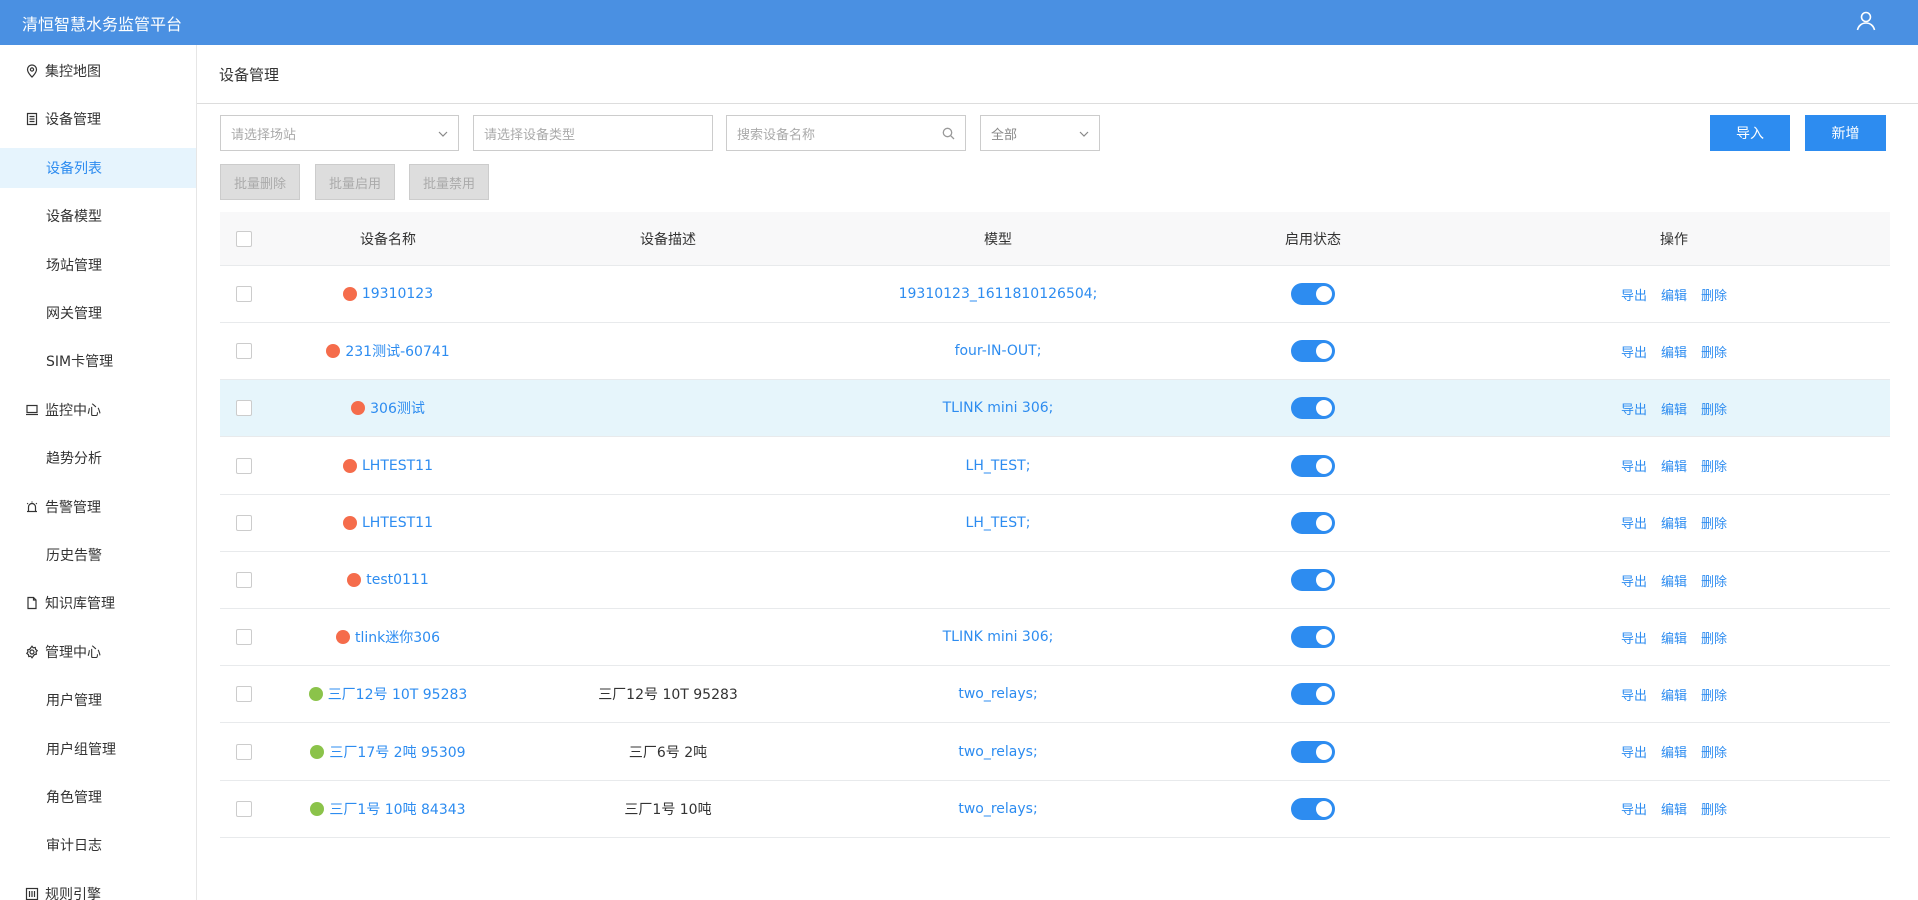  What do you see at coordinates (397, 408) in the screenshot?
I see `device-name-link: 306测试` at bounding box center [397, 408].